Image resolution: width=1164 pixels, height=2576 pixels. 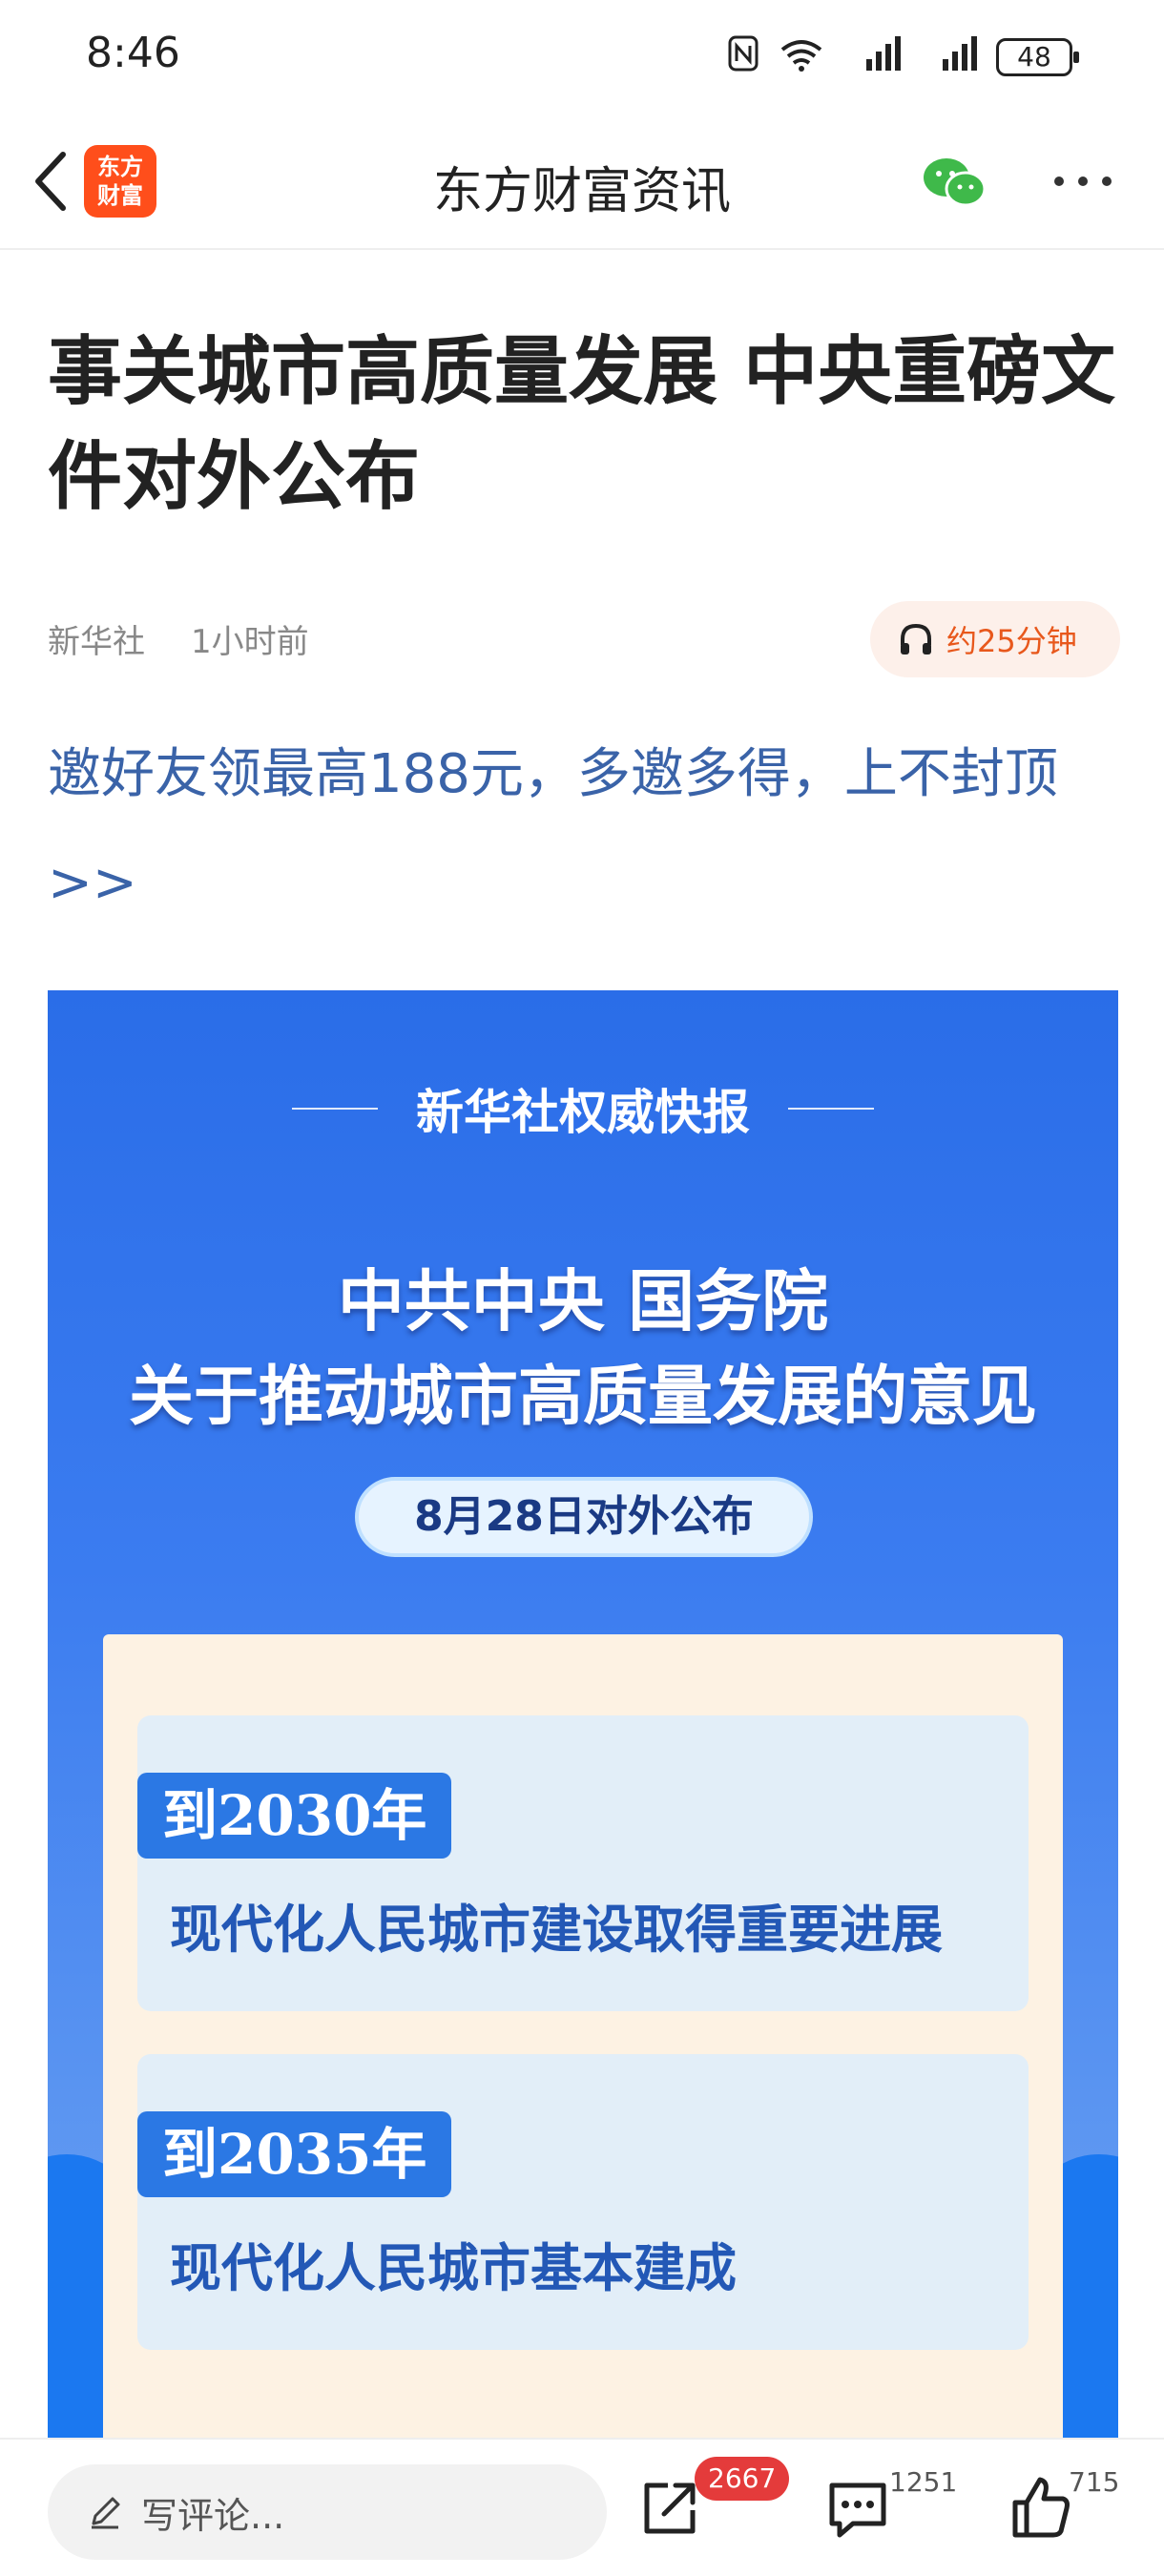 I want to click on comment-icon, so click(x=858, y=2509).